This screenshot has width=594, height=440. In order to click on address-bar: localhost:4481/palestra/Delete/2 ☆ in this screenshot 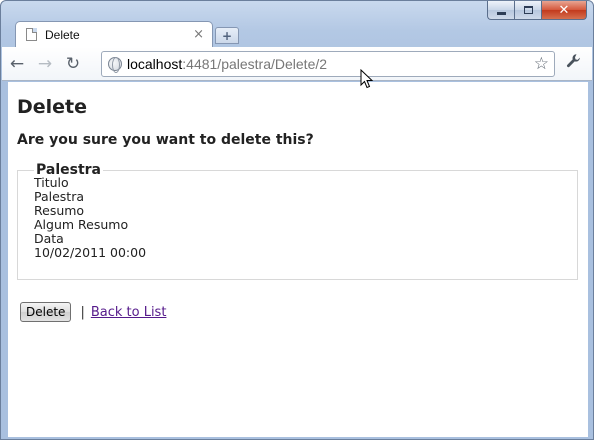, I will do `click(328, 64)`.